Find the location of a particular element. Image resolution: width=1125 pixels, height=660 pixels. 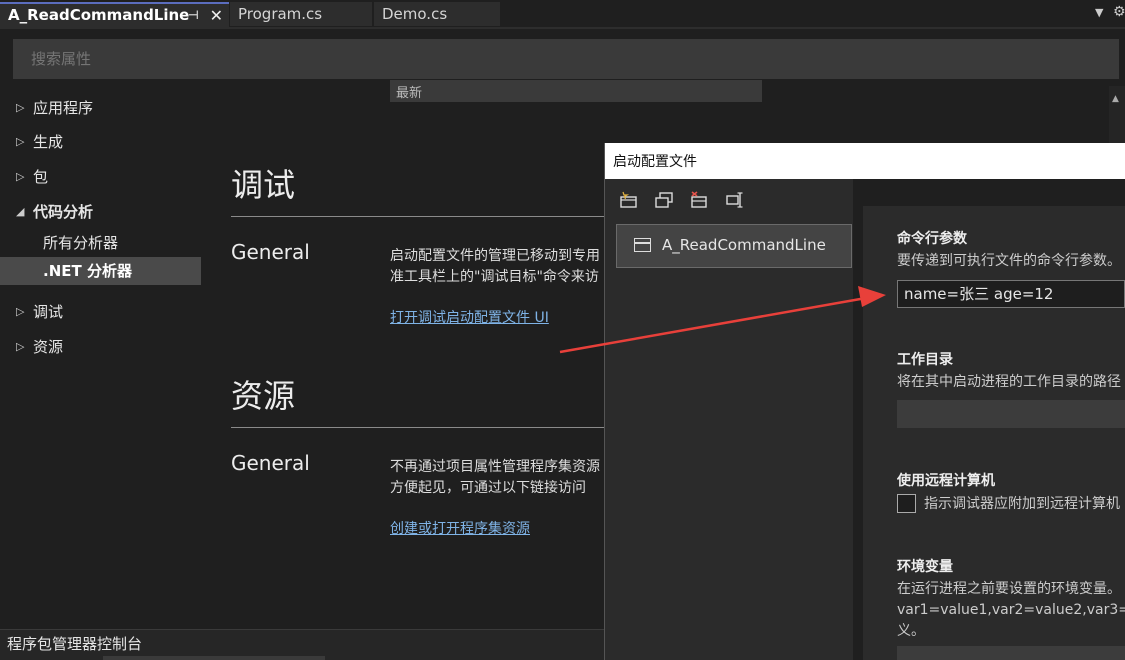

nav-item-label: 生成 is located at coordinates (48, 142).